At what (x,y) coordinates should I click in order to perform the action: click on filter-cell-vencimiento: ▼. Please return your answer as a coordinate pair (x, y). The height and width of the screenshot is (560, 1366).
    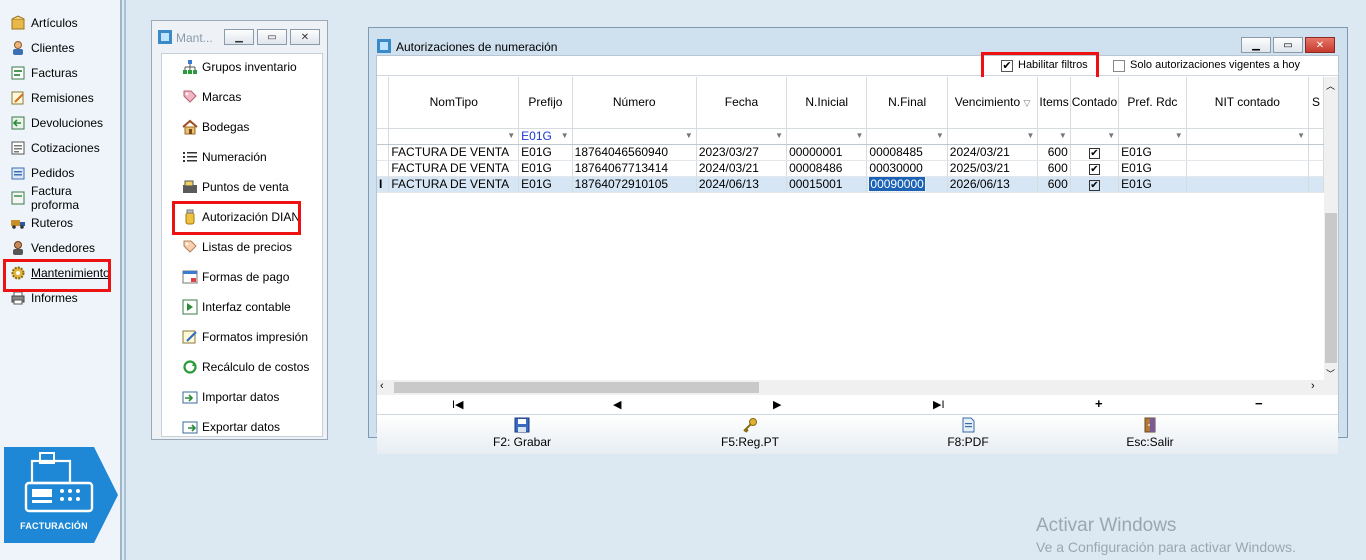
    Looking at the image, I should click on (993, 136).